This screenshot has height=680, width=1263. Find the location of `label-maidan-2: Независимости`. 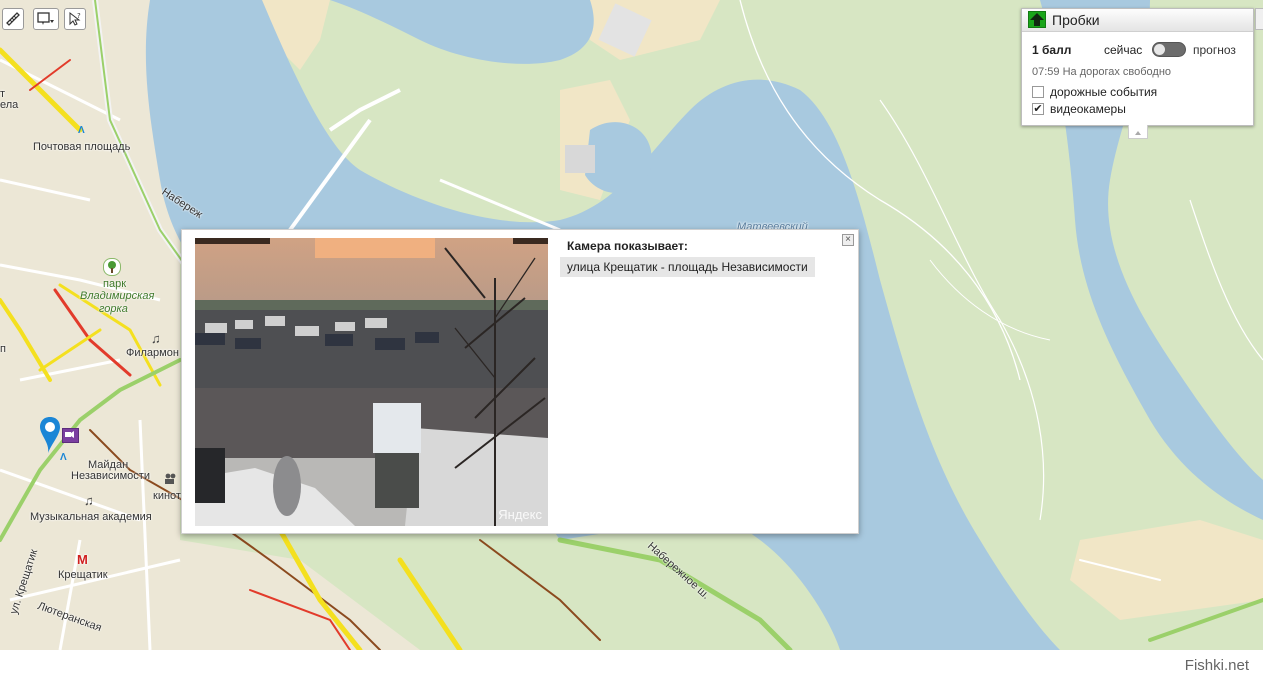

label-maidan-2: Независимости is located at coordinates (110, 476).